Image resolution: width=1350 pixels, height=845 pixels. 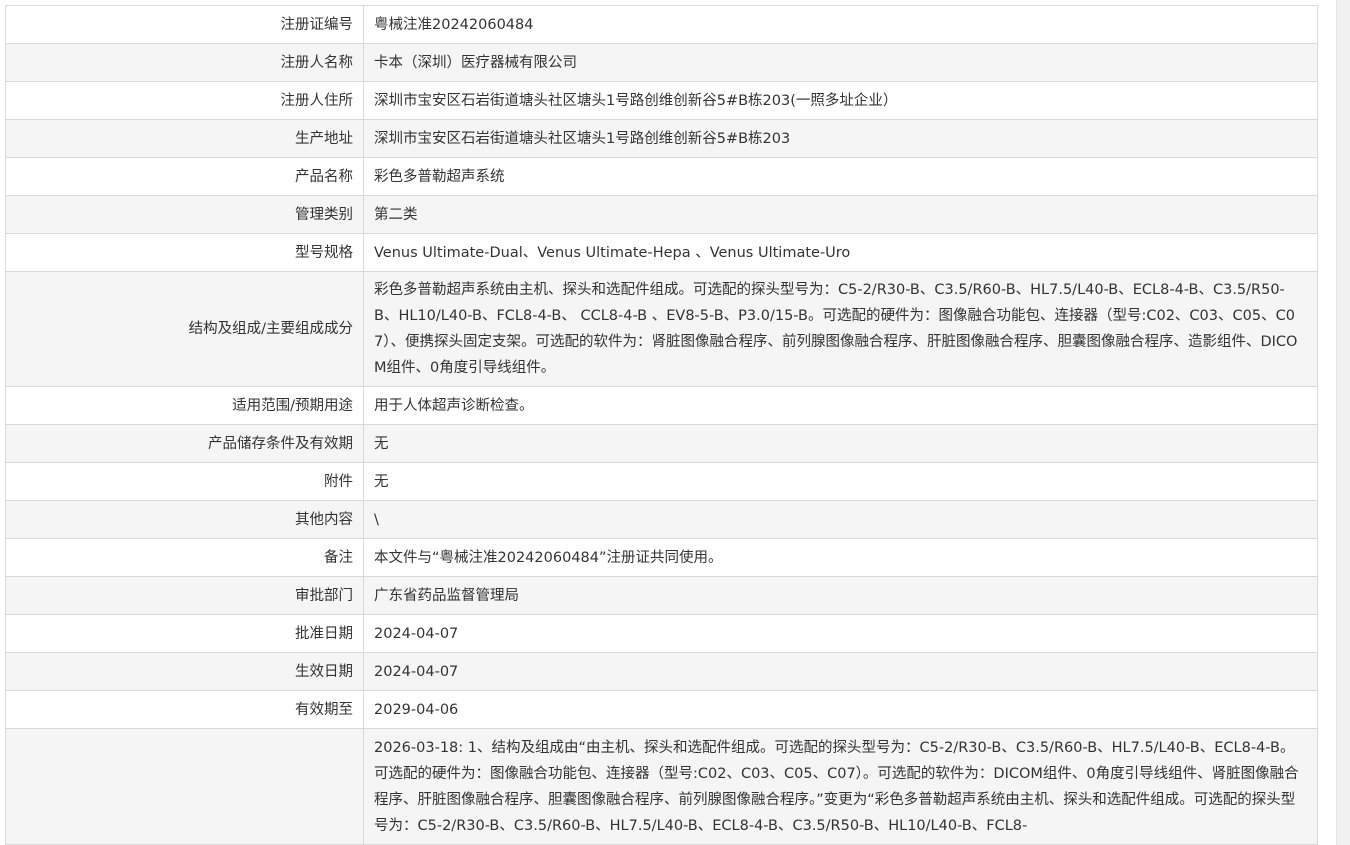 I want to click on row-label-attachment: 附件, so click(x=184, y=481).